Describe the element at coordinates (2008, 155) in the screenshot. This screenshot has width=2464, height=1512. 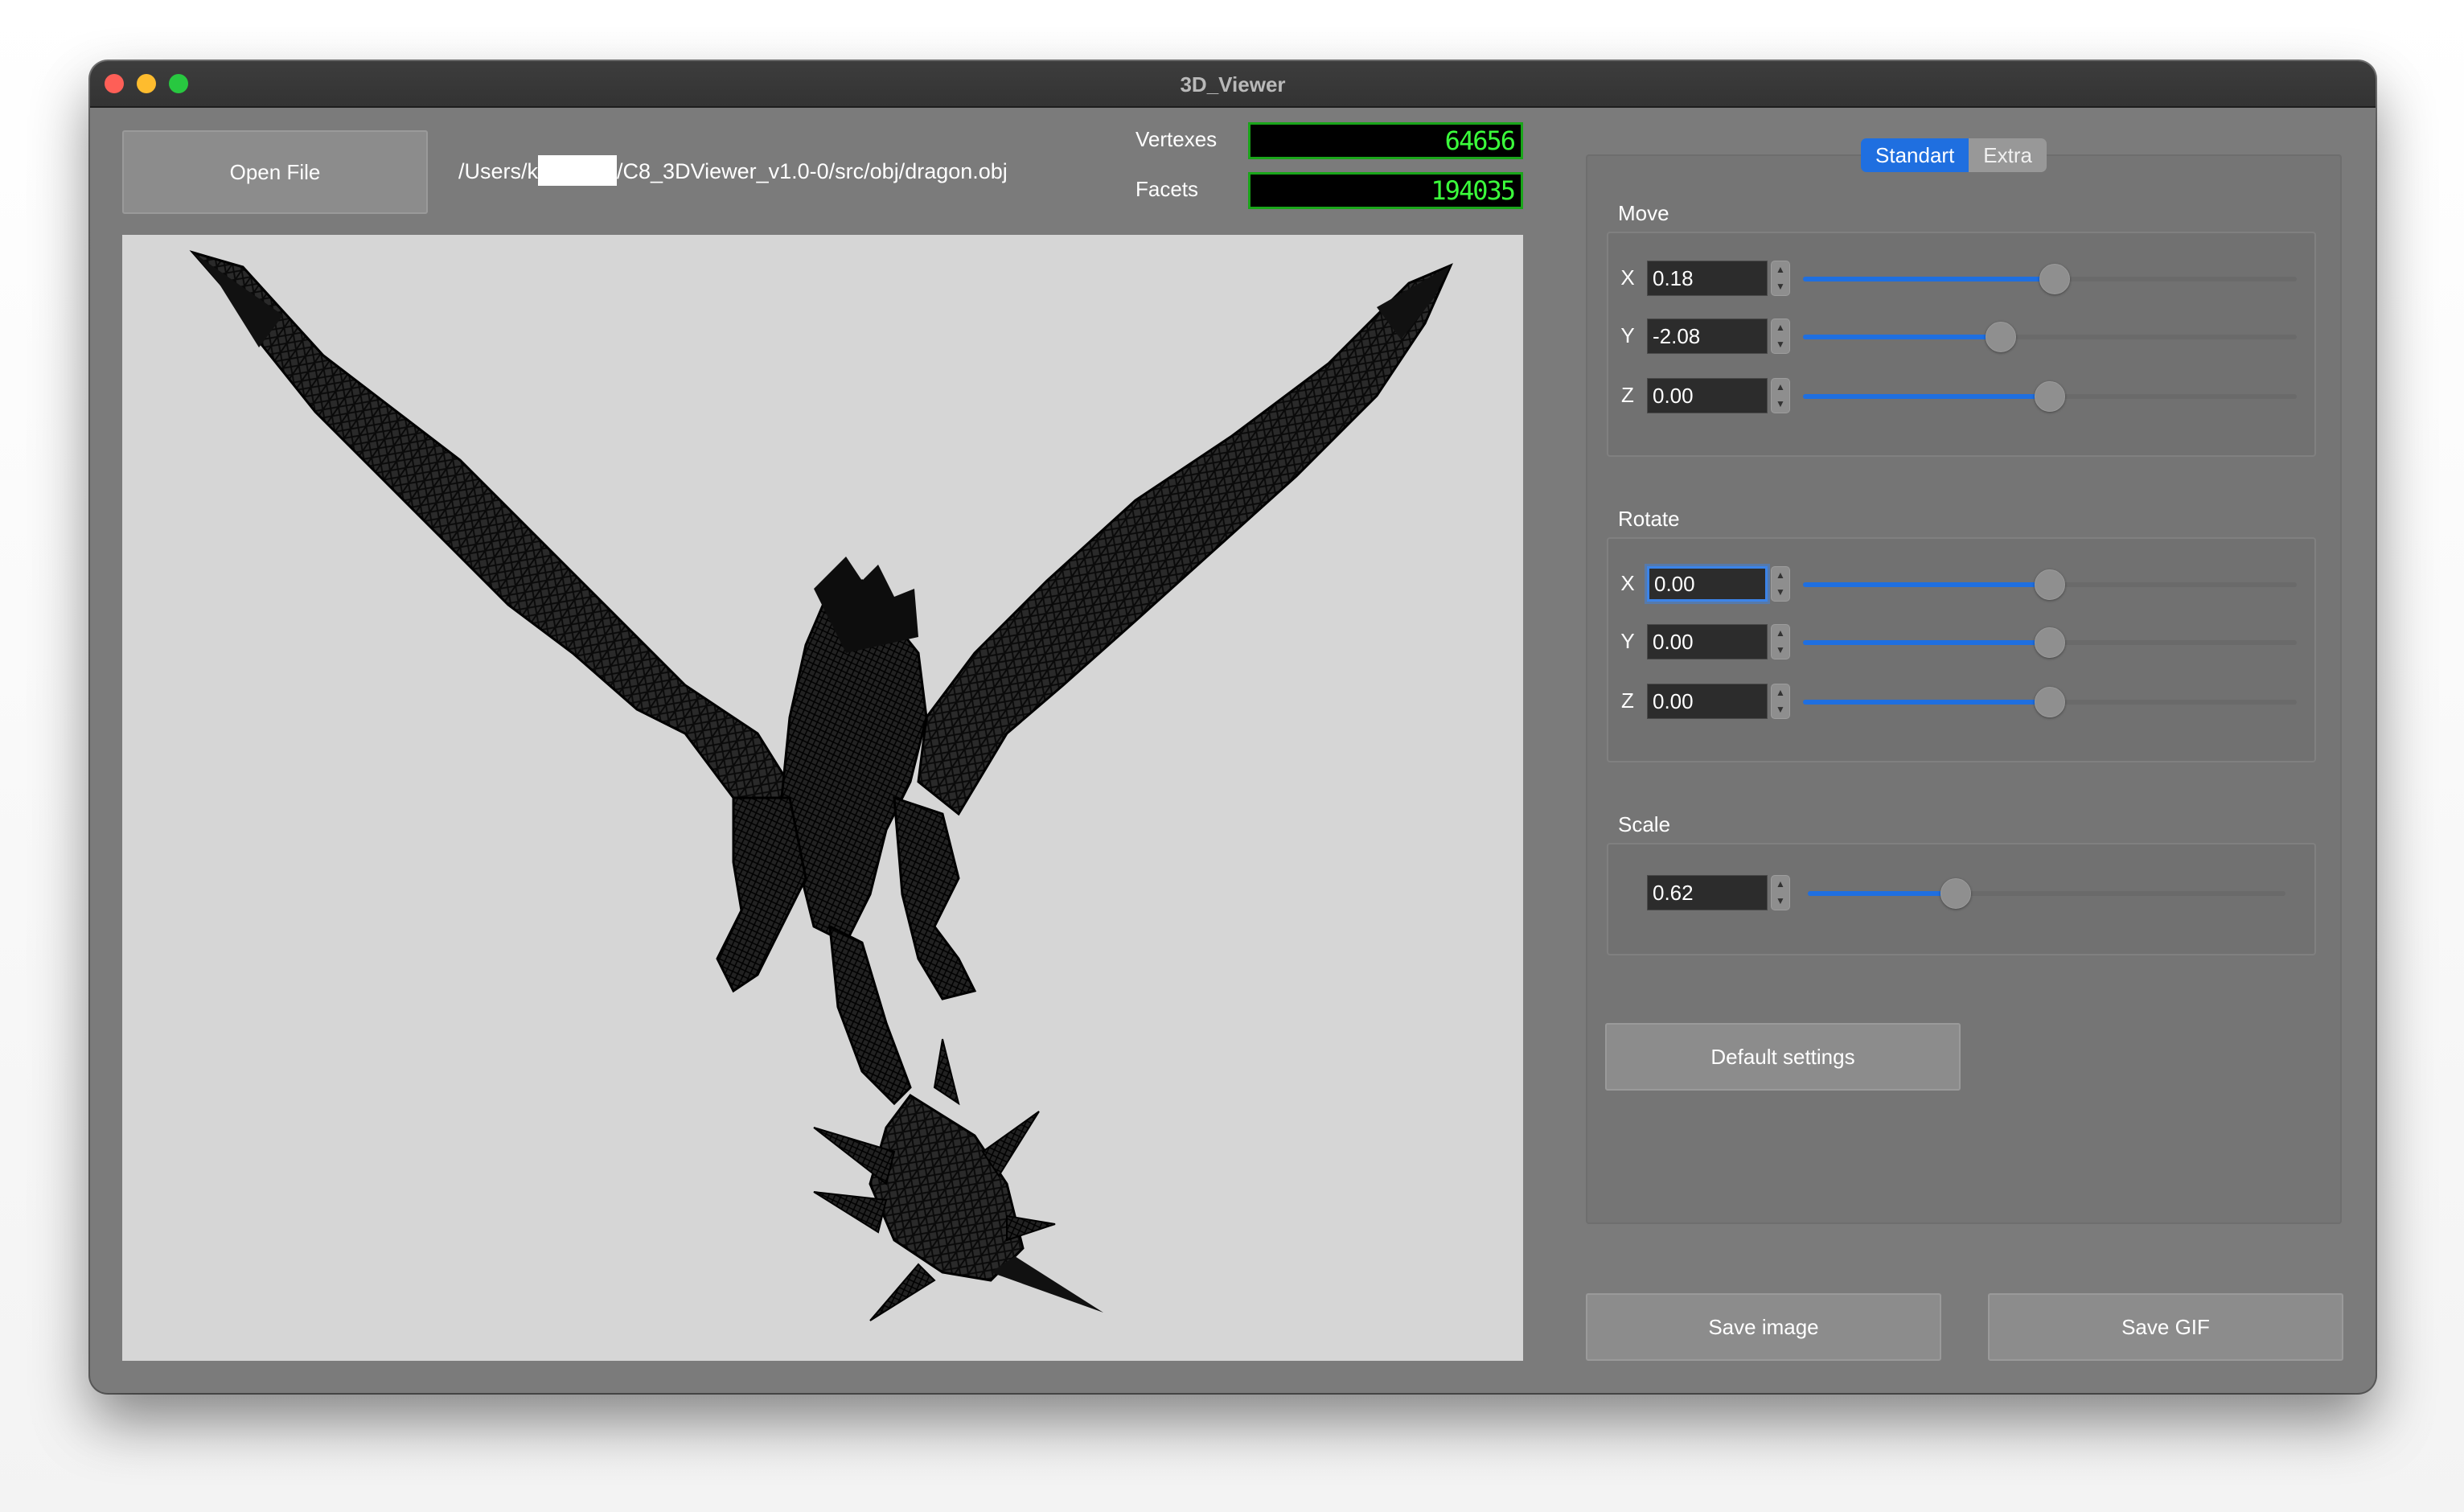
I see `tab-extra: Extra` at that location.